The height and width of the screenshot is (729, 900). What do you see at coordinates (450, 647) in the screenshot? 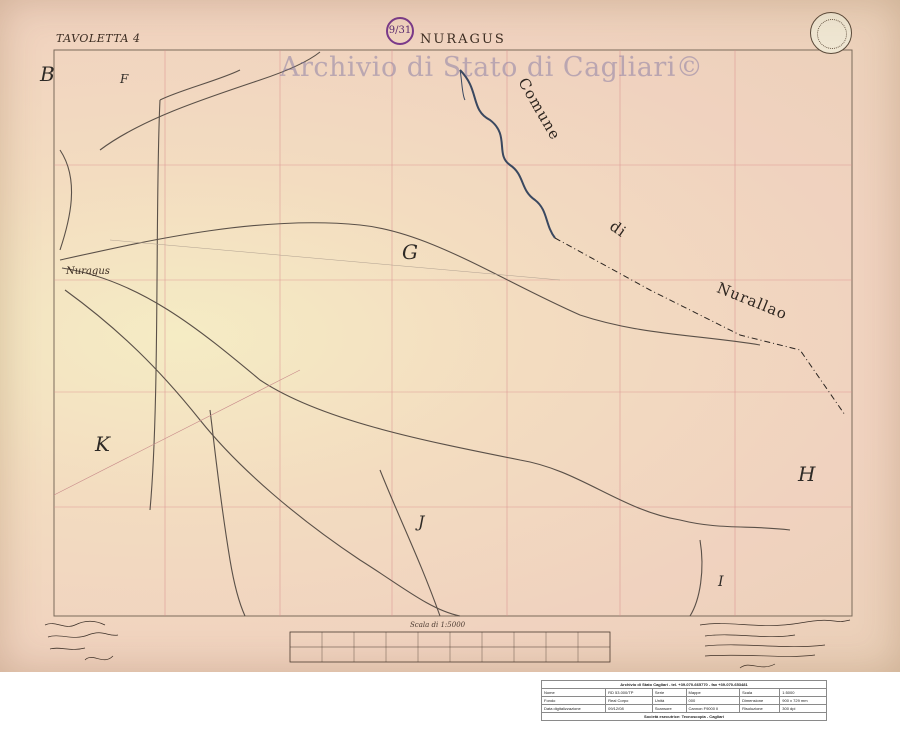
I see `scale-bar` at bounding box center [450, 647].